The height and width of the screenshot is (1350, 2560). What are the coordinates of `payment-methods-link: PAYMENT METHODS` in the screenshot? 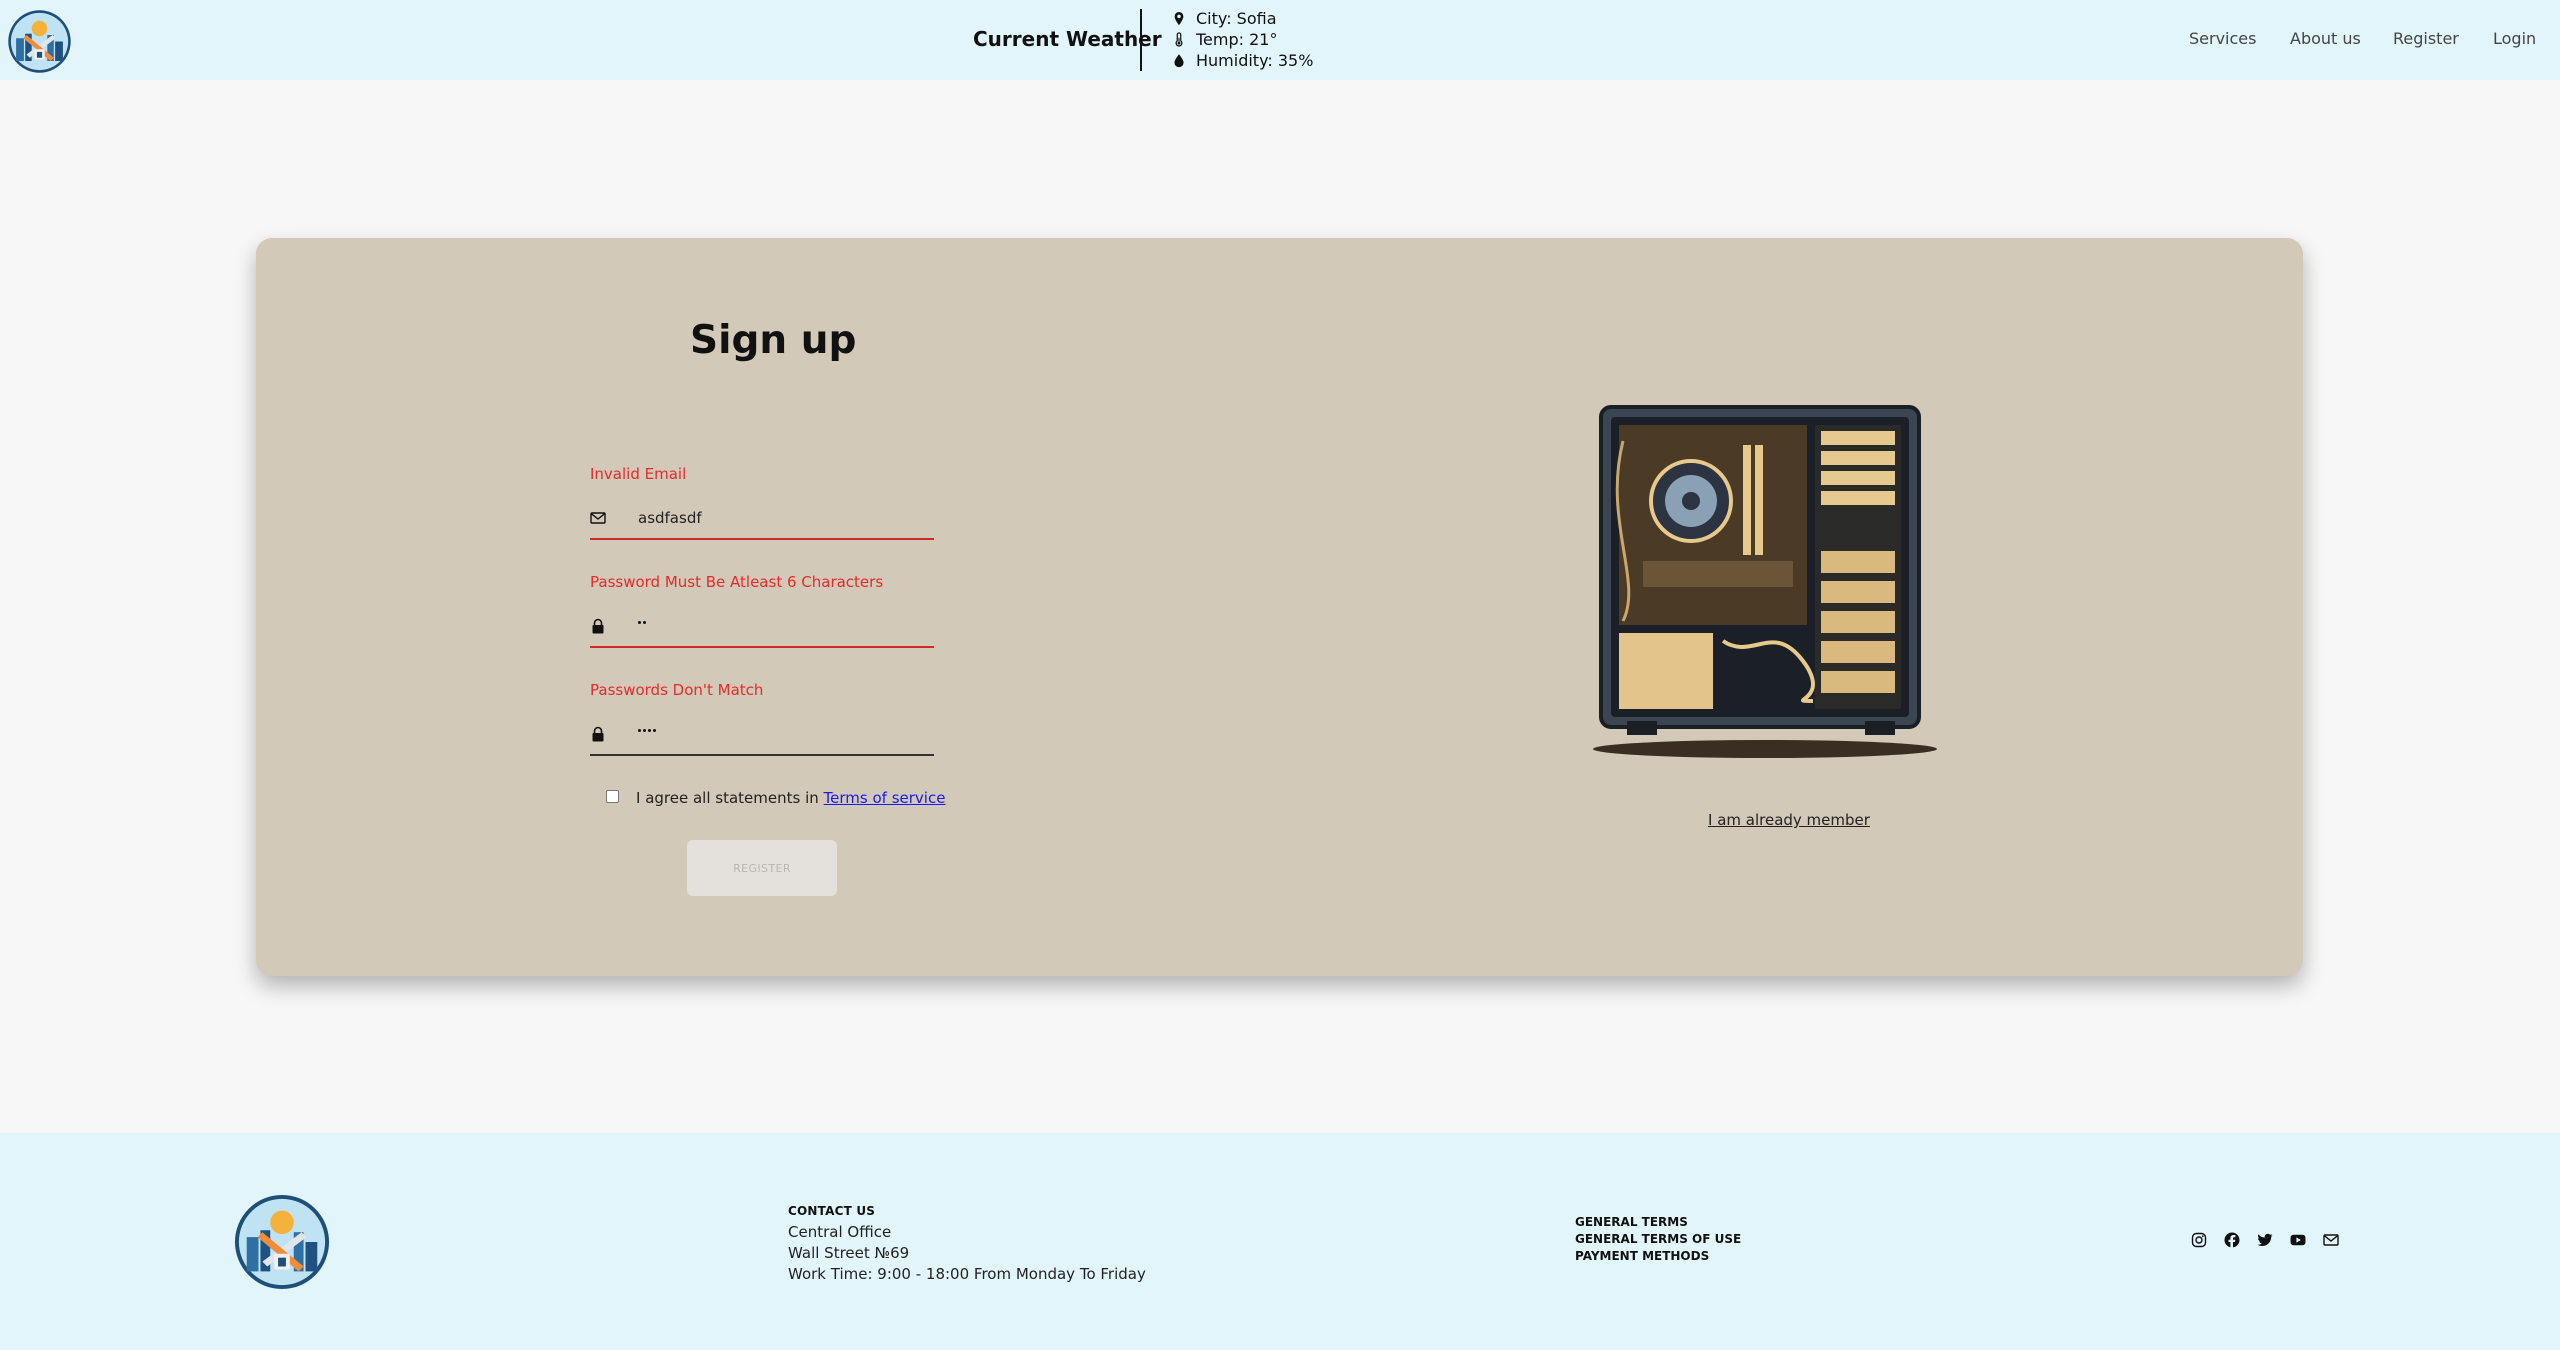 It's located at (1658, 1256).